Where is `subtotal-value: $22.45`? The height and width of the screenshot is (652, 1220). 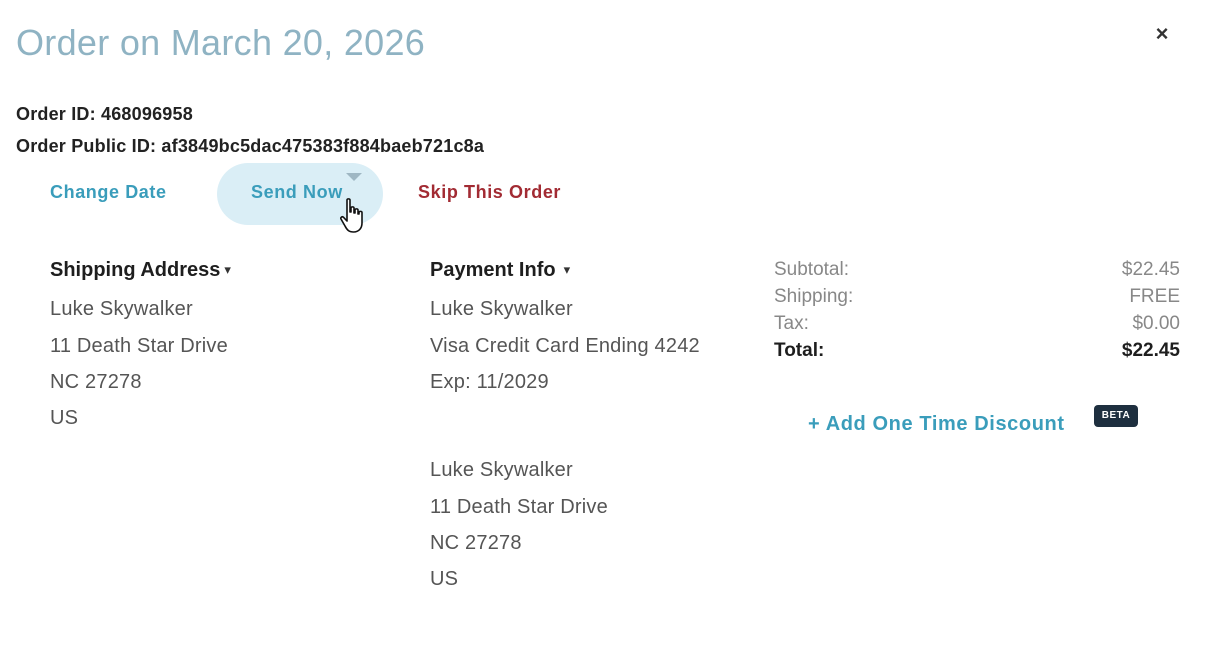 subtotal-value: $22.45 is located at coordinates (1150, 269).